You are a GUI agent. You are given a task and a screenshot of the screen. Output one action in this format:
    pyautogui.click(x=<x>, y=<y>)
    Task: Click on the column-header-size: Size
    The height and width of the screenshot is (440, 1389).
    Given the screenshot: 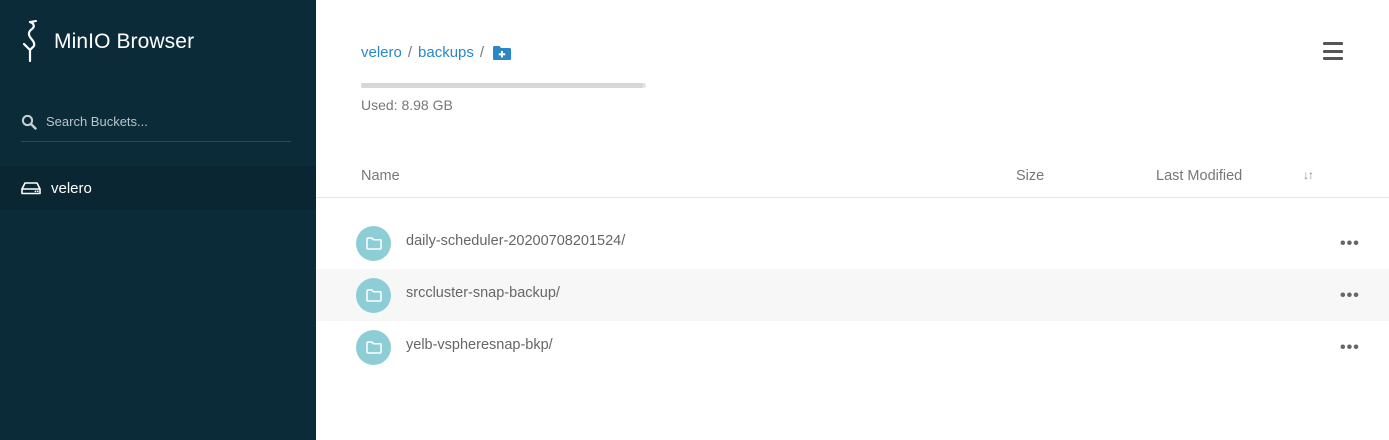 What is the action you would take?
    pyautogui.click(x=1030, y=176)
    